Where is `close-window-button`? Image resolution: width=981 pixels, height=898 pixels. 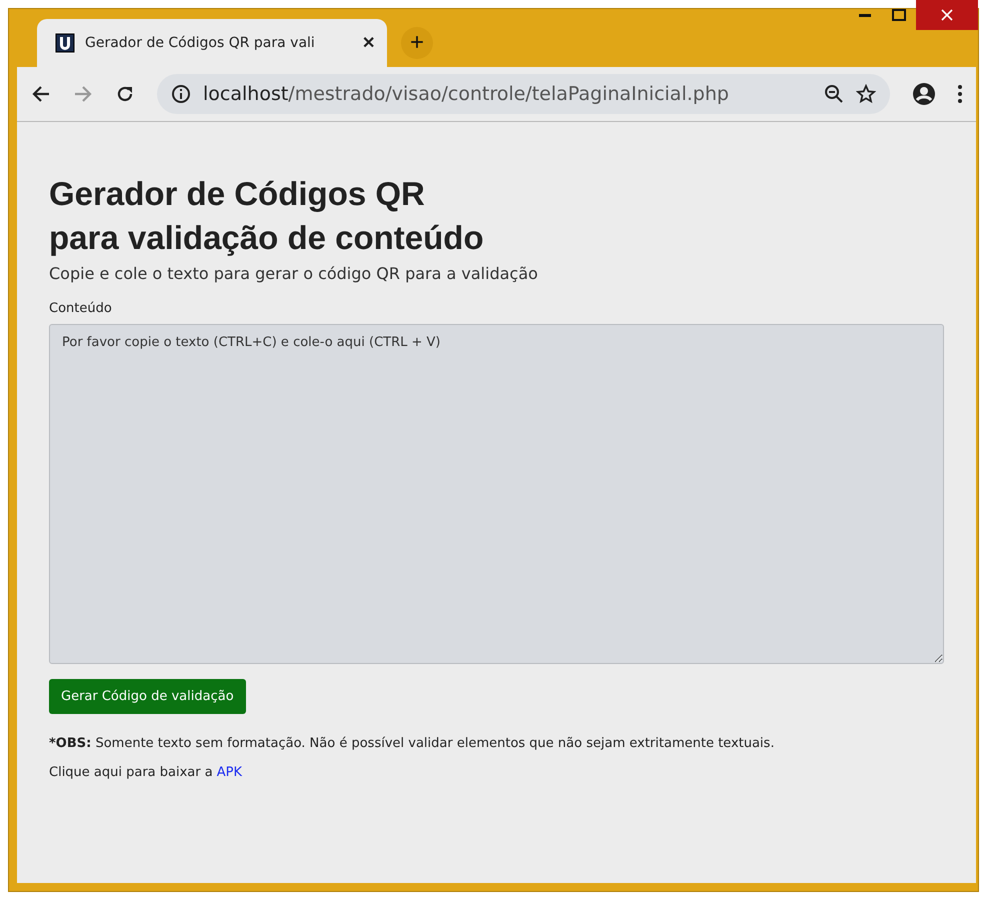
close-window-button is located at coordinates (947, 15).